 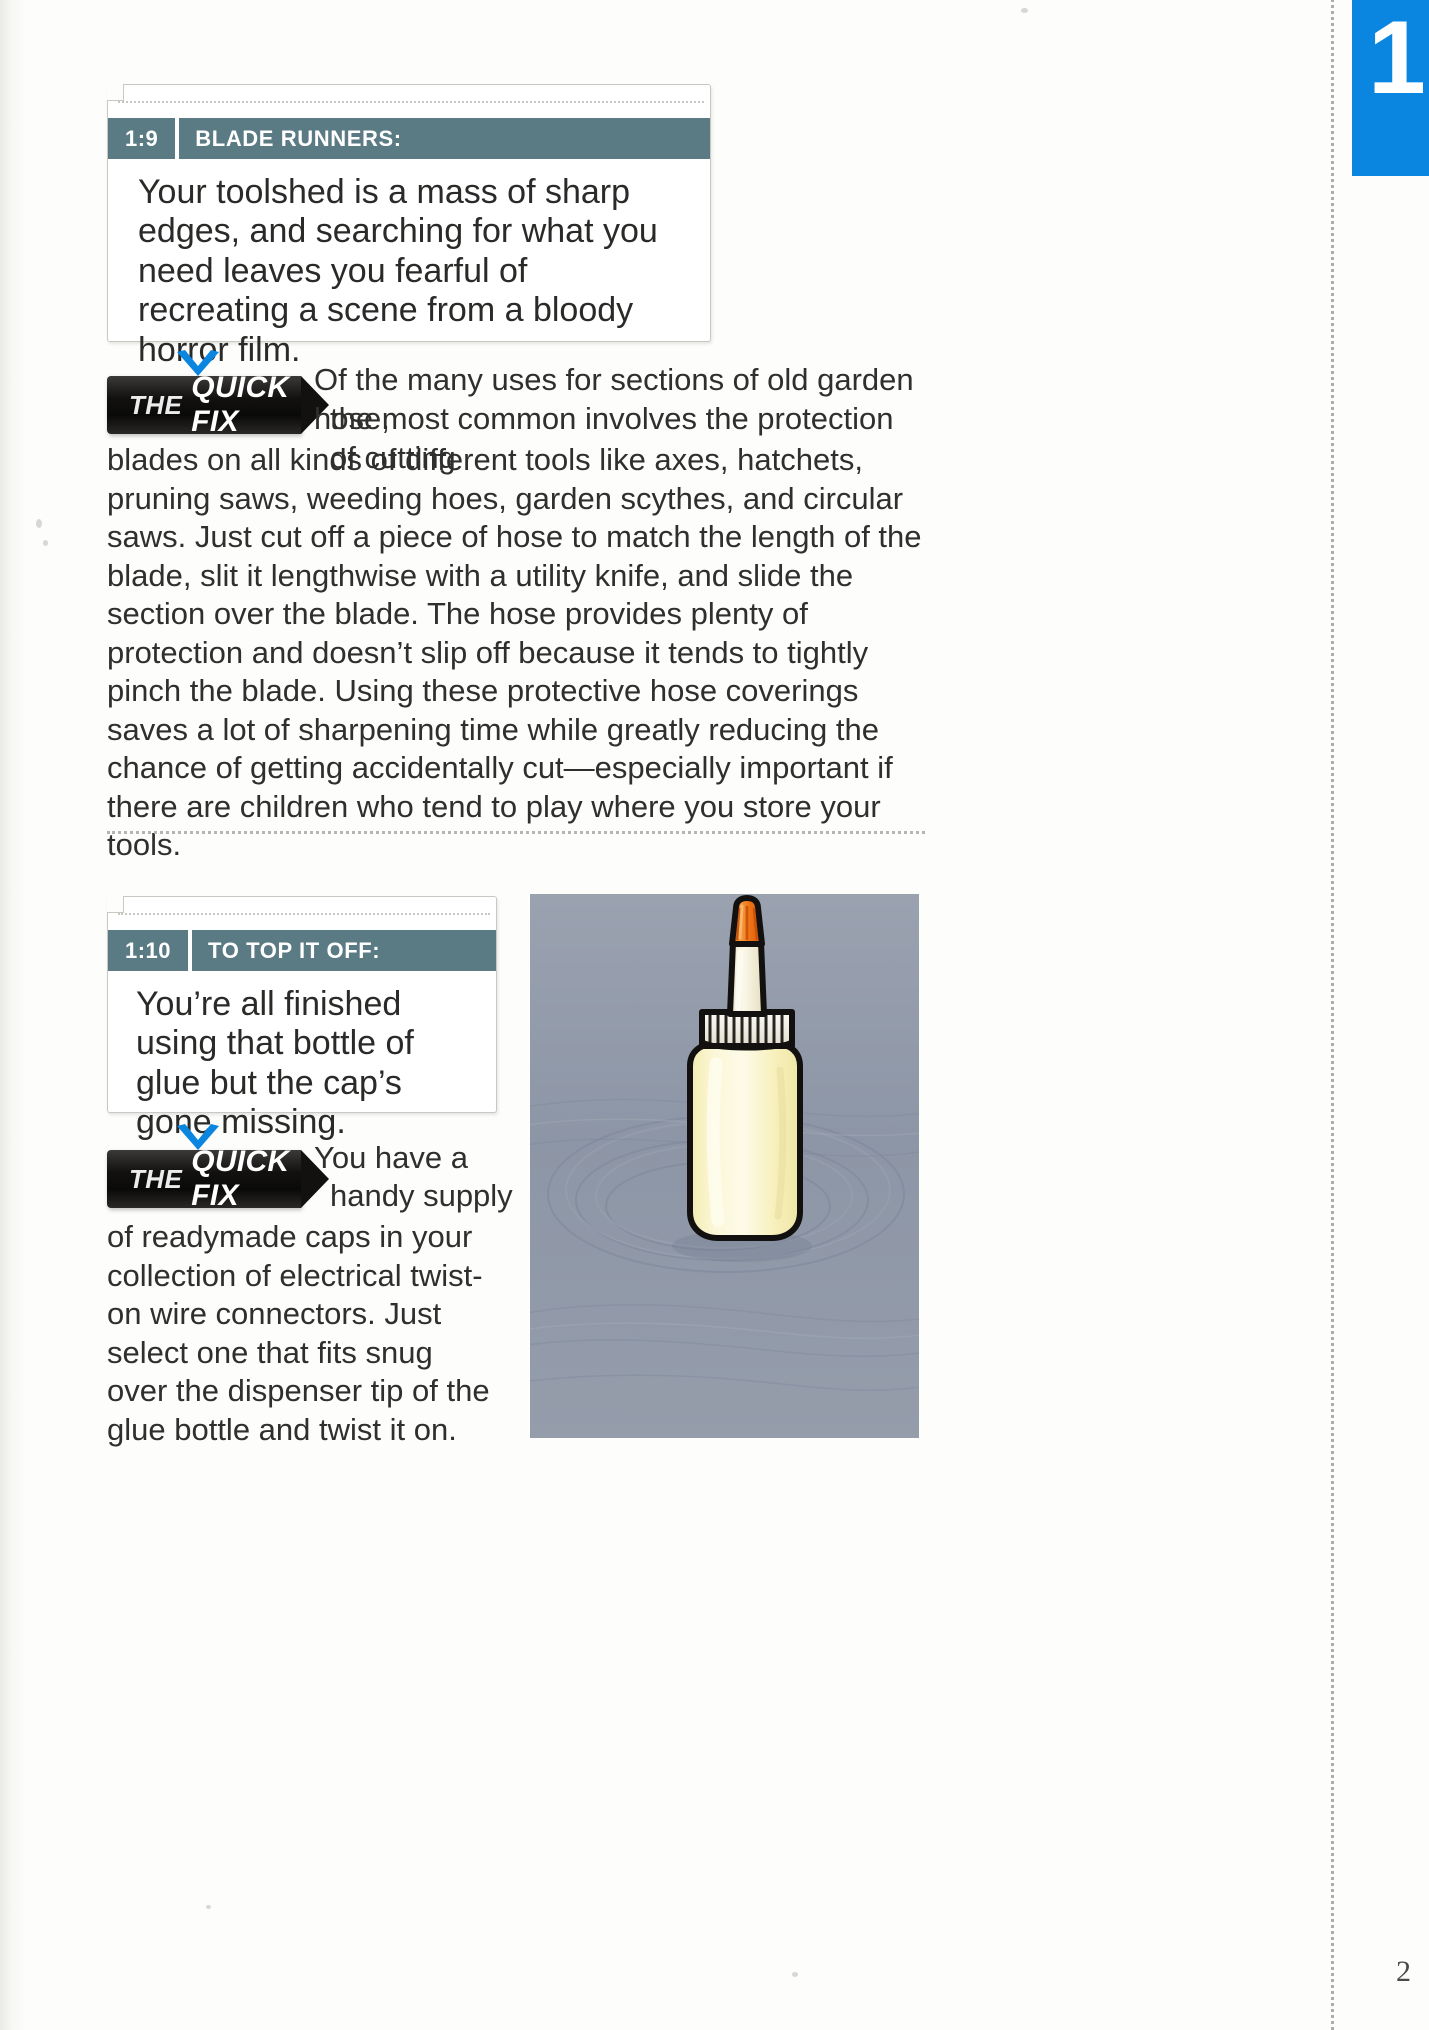 What do you see at coordinates (142, 138) in the screenshot?
I see `tip-number-1: 1:9` at bounding box center [142, 138].